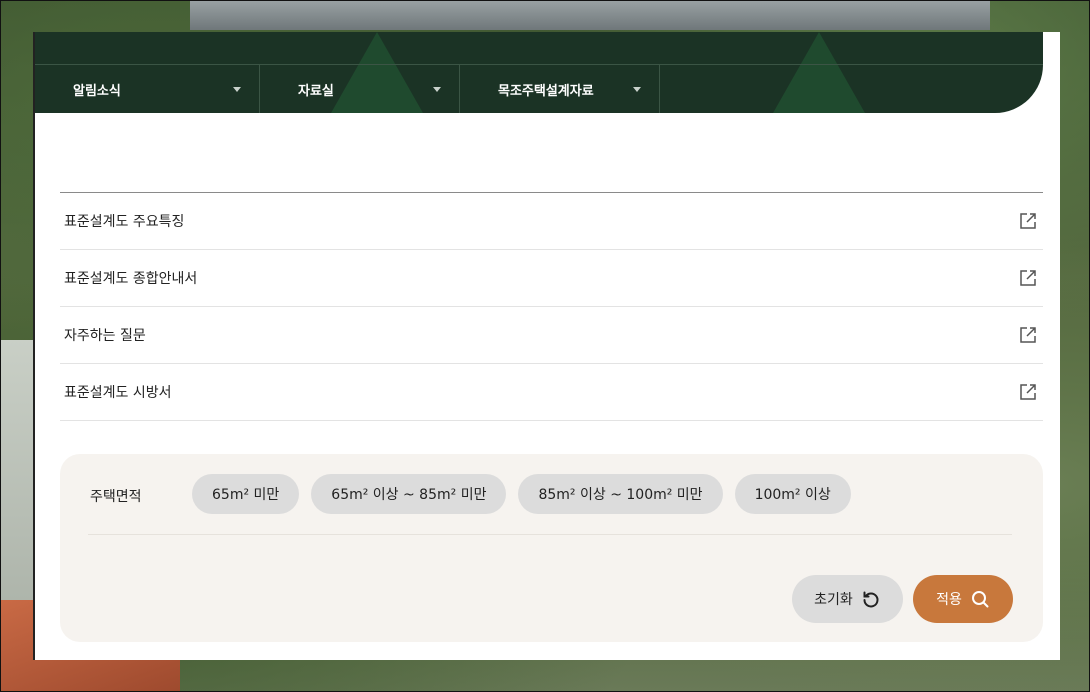 This screenshot has width=1090, height=692. What do you see at coordinates (551, 392) in the screenshot?
I see `link-item-specification: 표준설계도 시방서` at bounding box center [551, 392].